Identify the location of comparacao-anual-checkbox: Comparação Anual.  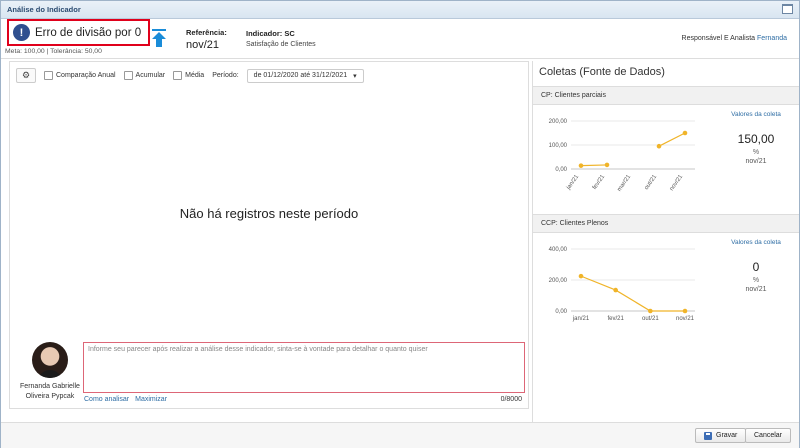
(80, 75).